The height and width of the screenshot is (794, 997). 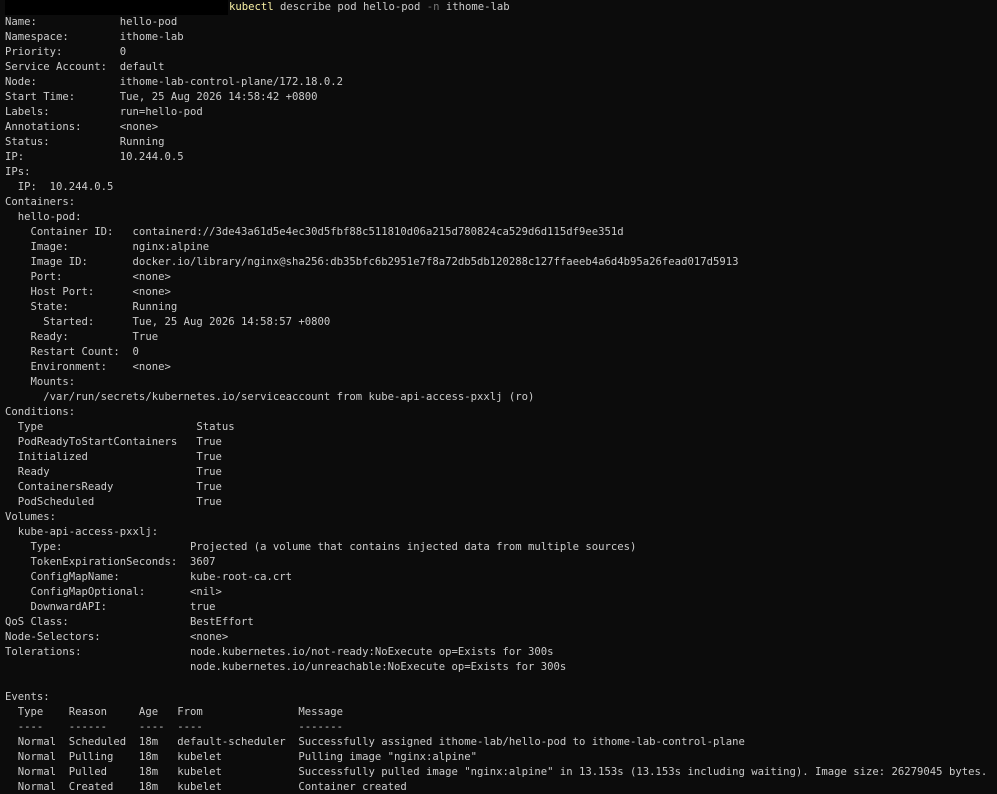 I want to click on command-args: describe pod hello-pod, so click(x=350, y=7).